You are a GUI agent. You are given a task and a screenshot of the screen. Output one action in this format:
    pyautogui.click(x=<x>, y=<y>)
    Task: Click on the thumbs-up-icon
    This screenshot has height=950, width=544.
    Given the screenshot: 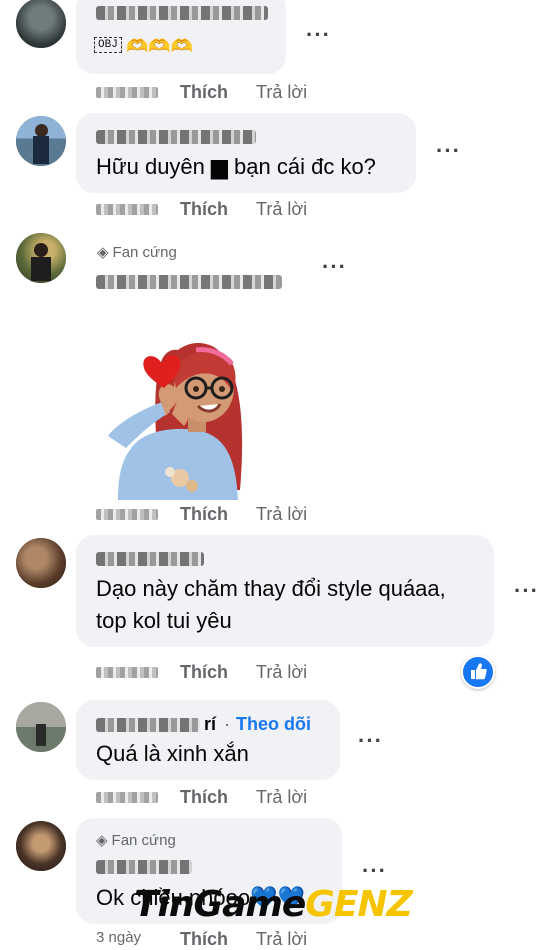 What is the action you would take?
    pyautogui.click(x=479, y=671)
    